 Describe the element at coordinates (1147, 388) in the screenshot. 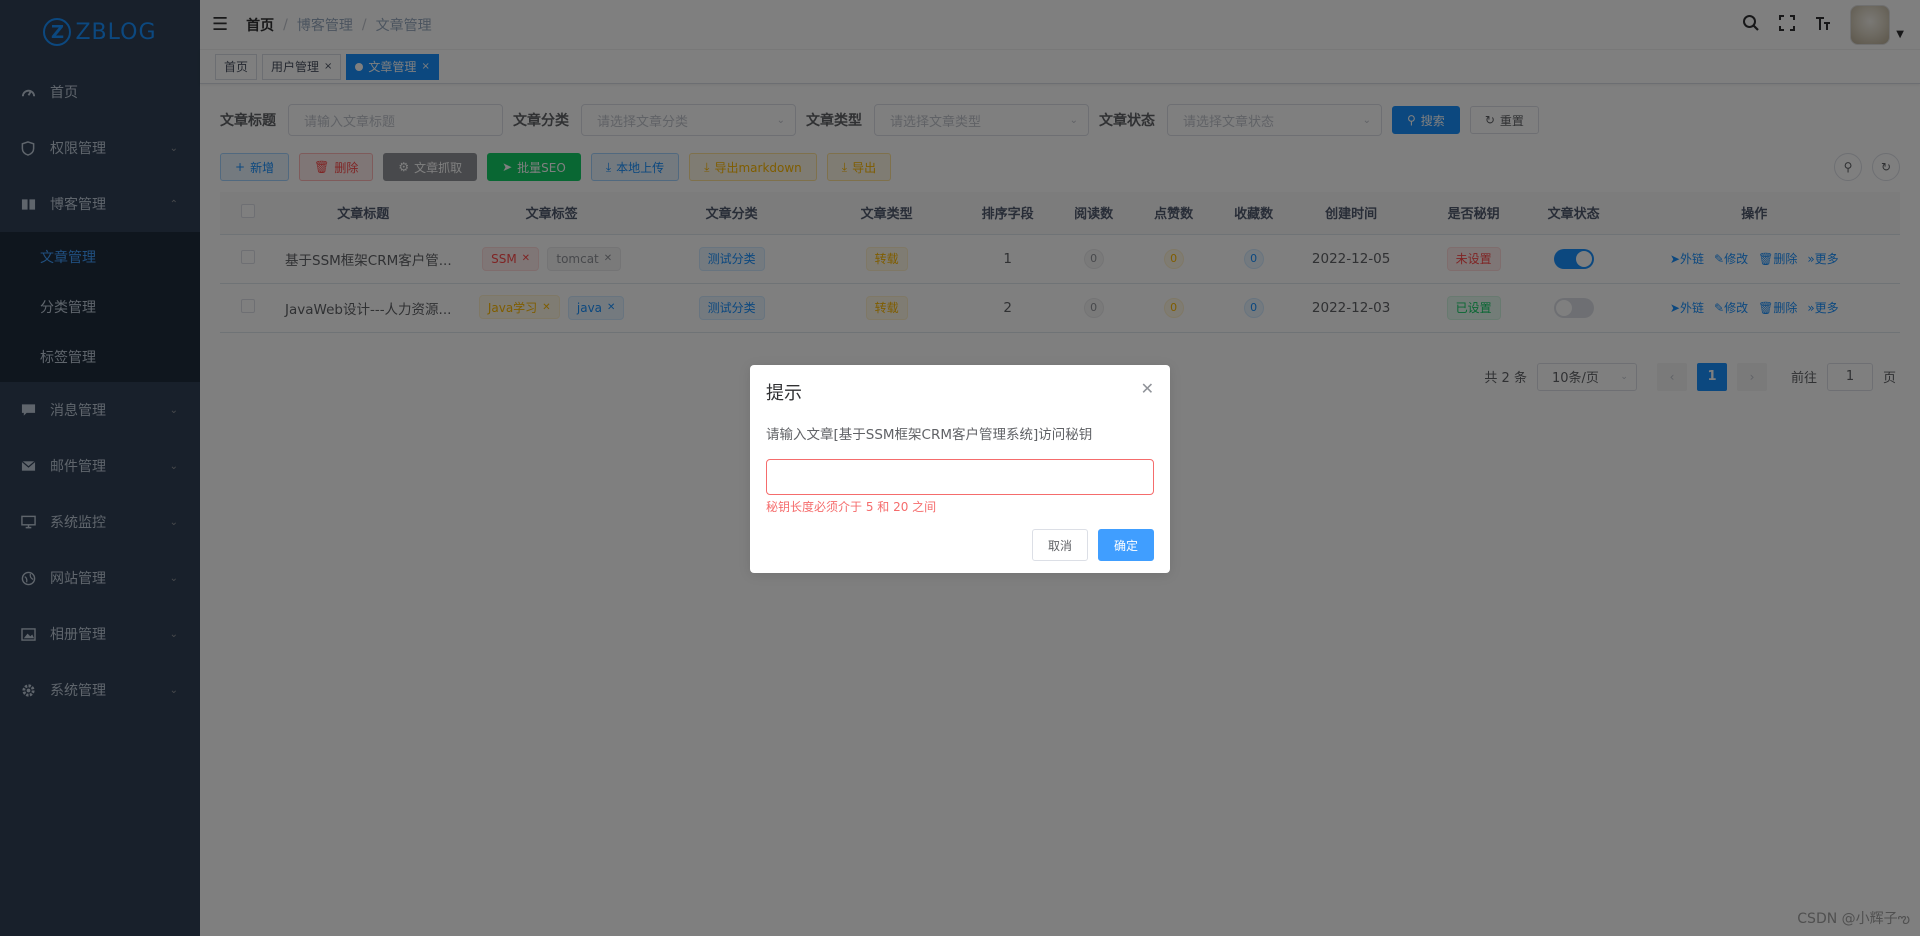

I see `close-icon: ✕` at that location.